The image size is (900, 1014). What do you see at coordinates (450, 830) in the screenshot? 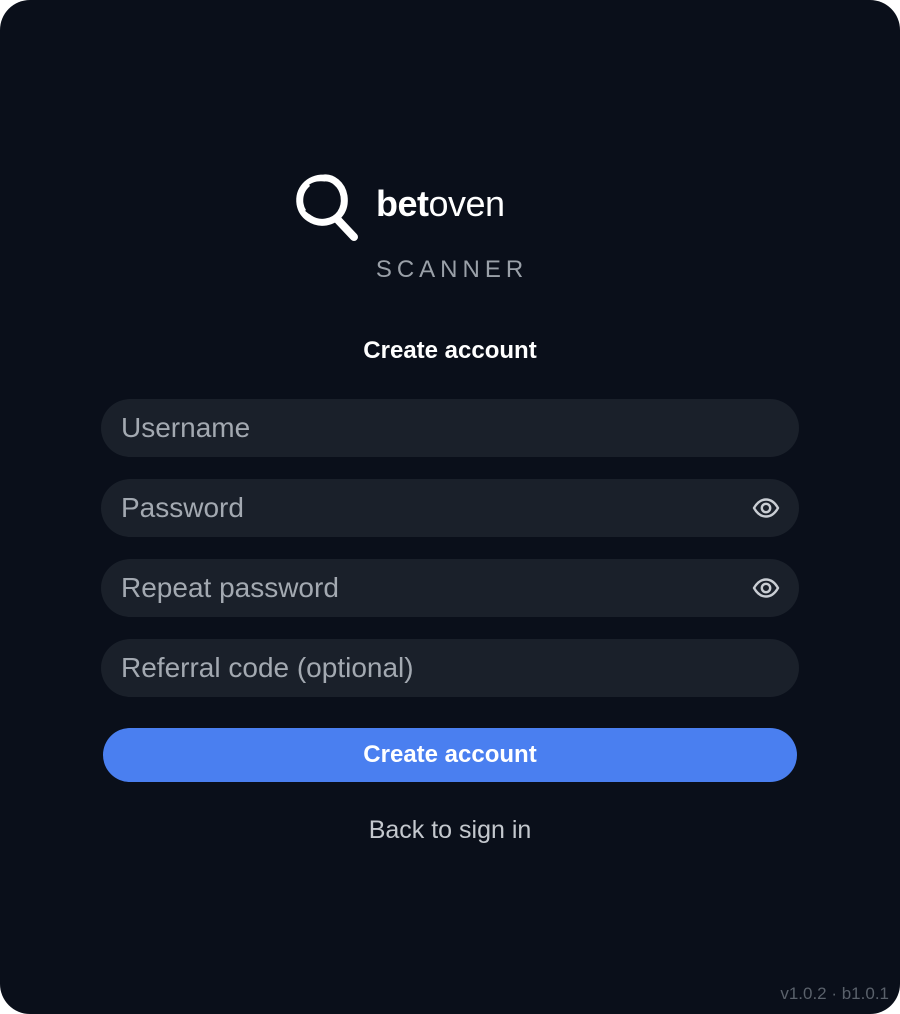
I see `back-to-sign-in-link: Back to sign in` at bounding box center [450, 830].